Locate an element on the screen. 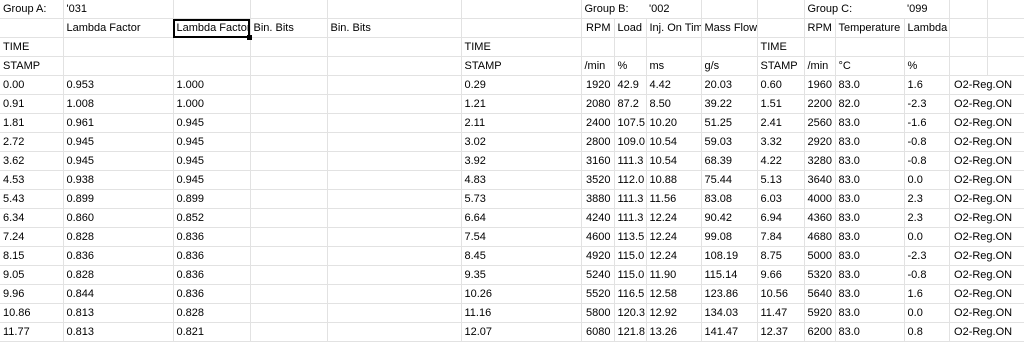 This screenshot has height=342, width=1024. cell-inj-b: 11.56 is located at coordinates (674, 199).